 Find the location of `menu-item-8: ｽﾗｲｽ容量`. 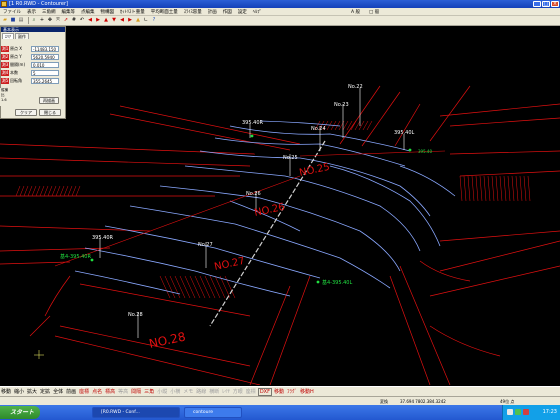

menu-item-8: ｽﾗｲｽ容量 is located at coordinates (193, 12).